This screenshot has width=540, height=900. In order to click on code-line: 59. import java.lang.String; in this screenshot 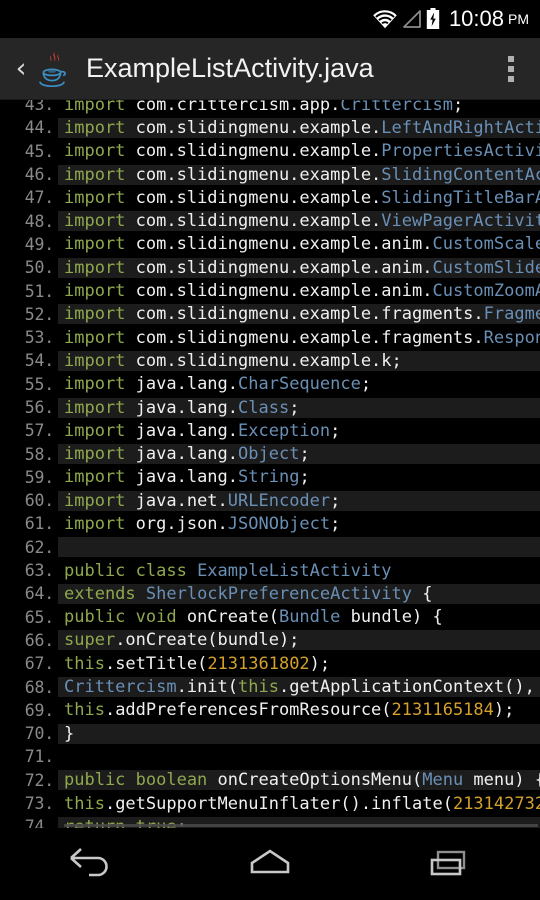, I will do `click(270, 477)`.